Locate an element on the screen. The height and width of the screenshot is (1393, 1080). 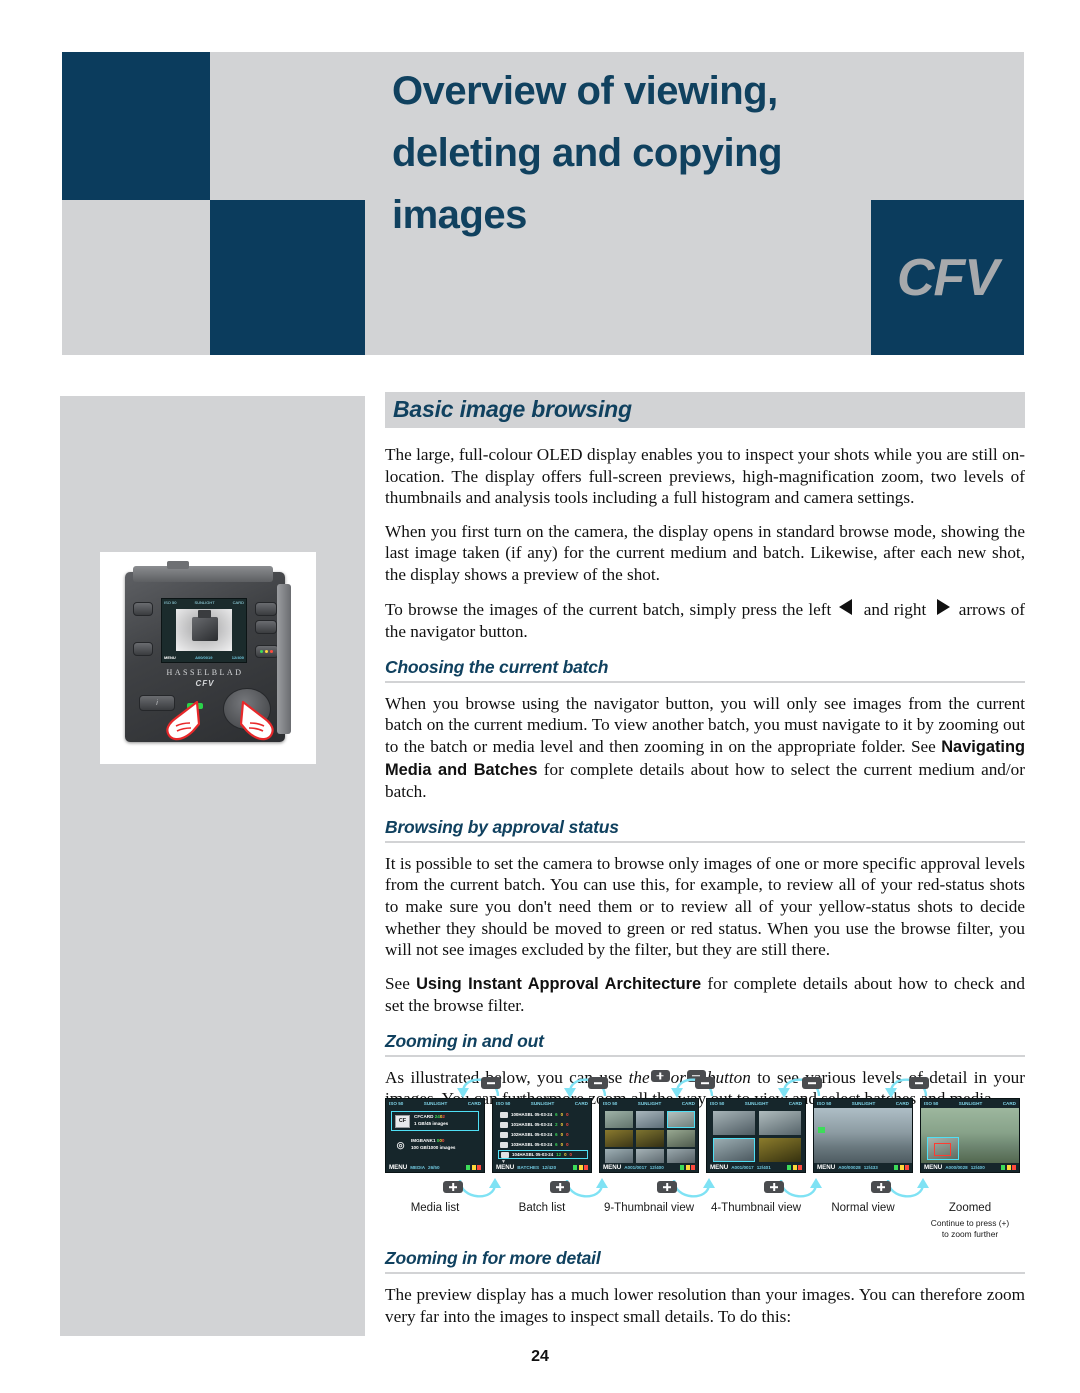
cfv-logo: CFV is located at coordinates (948, 277).